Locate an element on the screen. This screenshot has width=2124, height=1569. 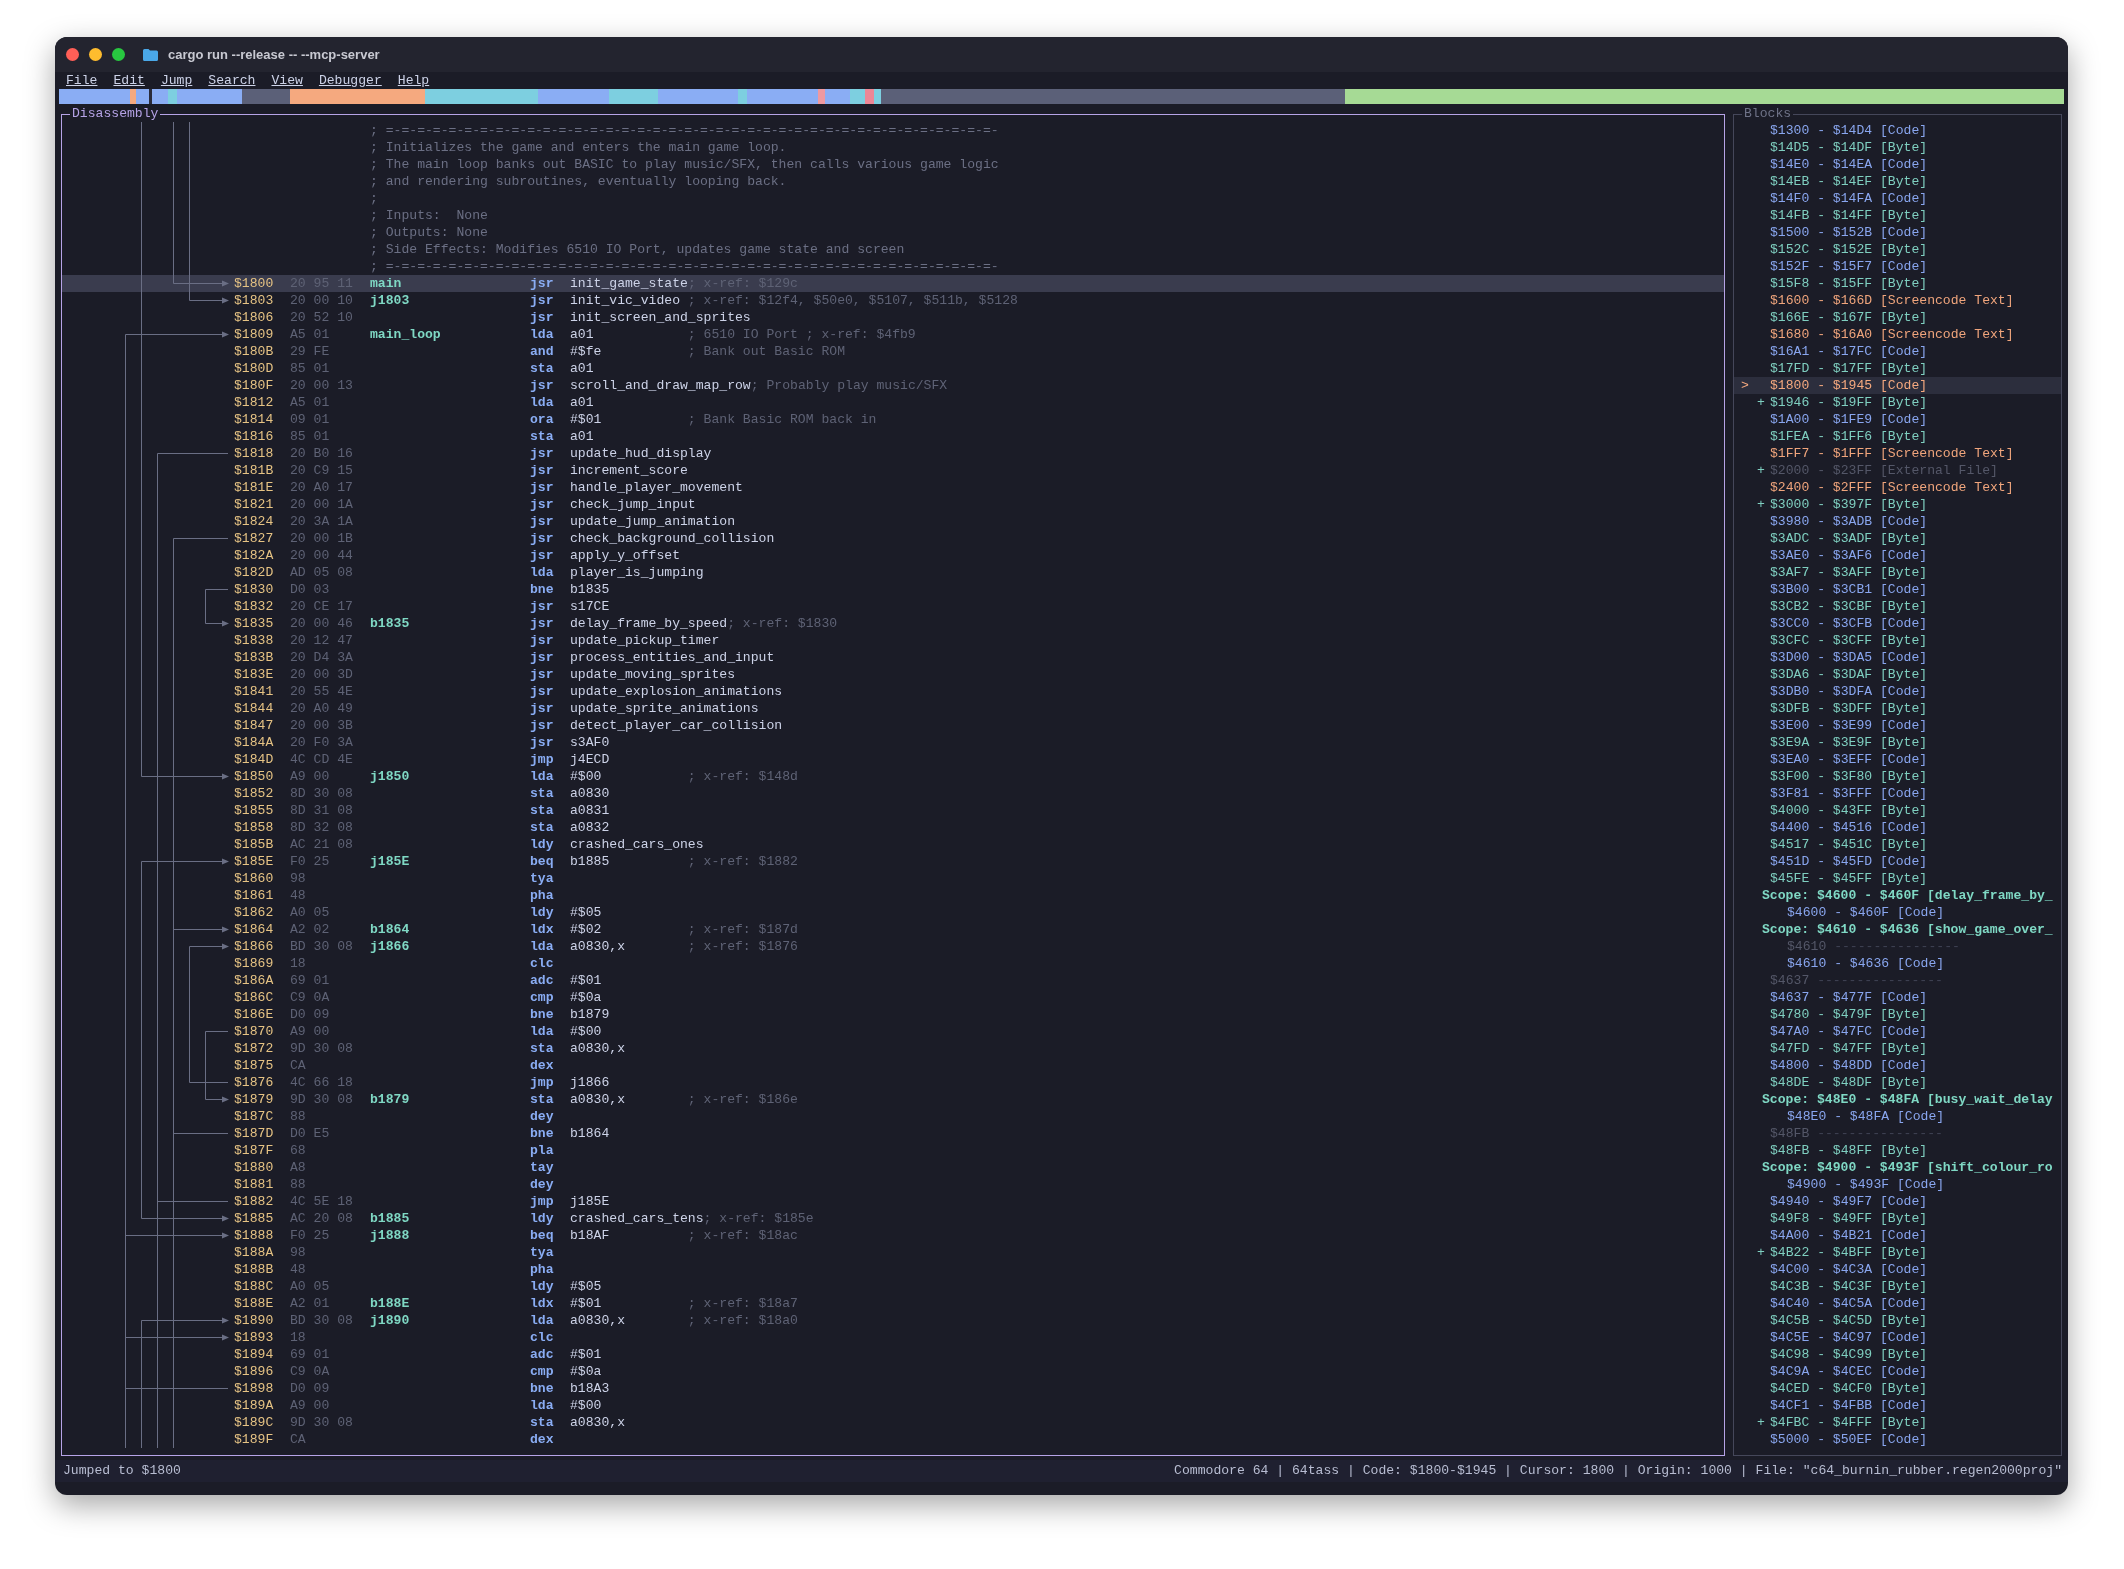
block-row: $1680 - $16A0 [Screencode Text] is located at coordinates (1897, 334).